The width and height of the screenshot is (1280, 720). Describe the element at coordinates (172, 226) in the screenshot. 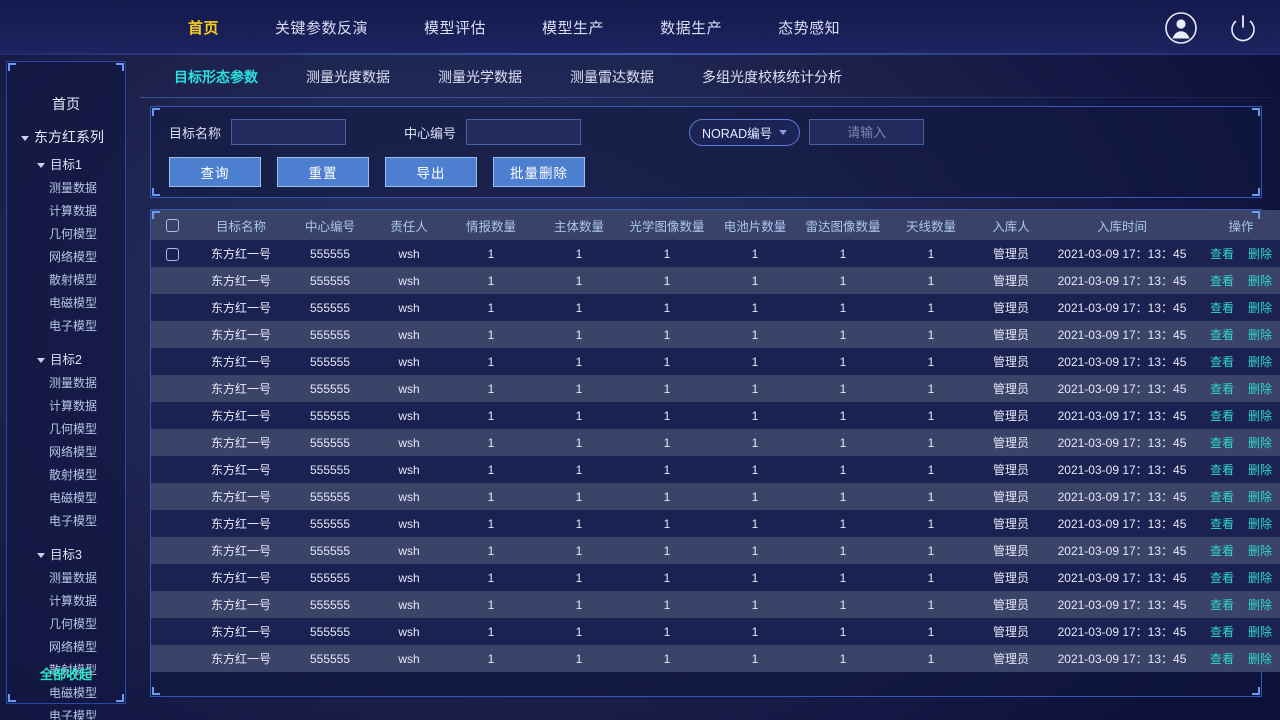

I see `select-all-checkbox` at that location.